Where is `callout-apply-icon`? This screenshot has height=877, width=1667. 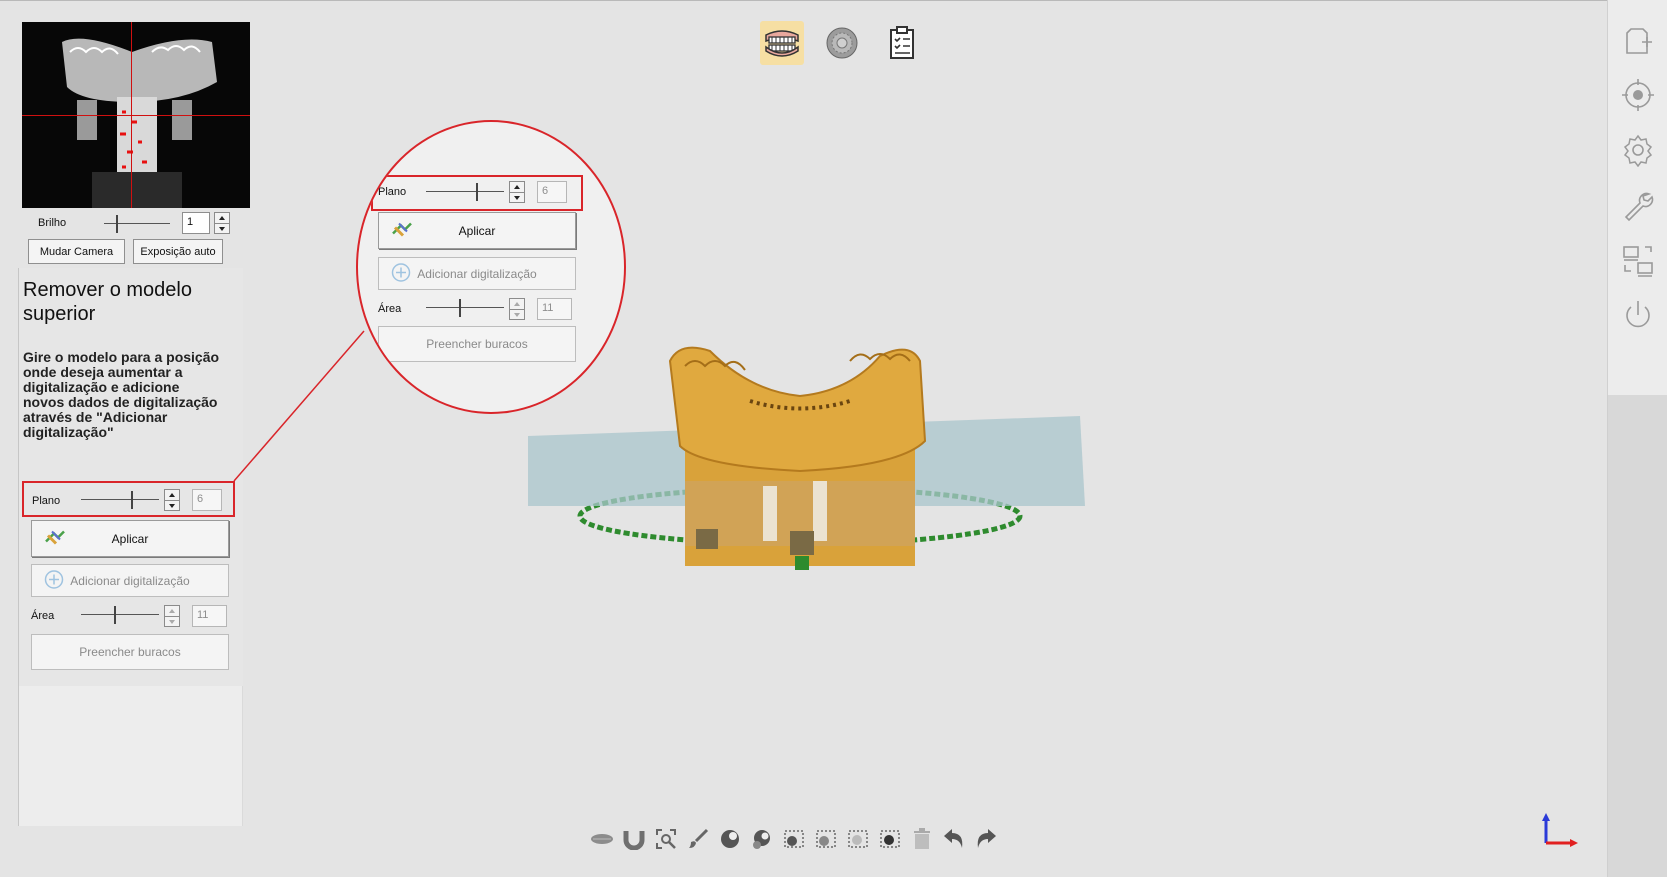
callout-apply-icon is located at coordinates (402, 230).